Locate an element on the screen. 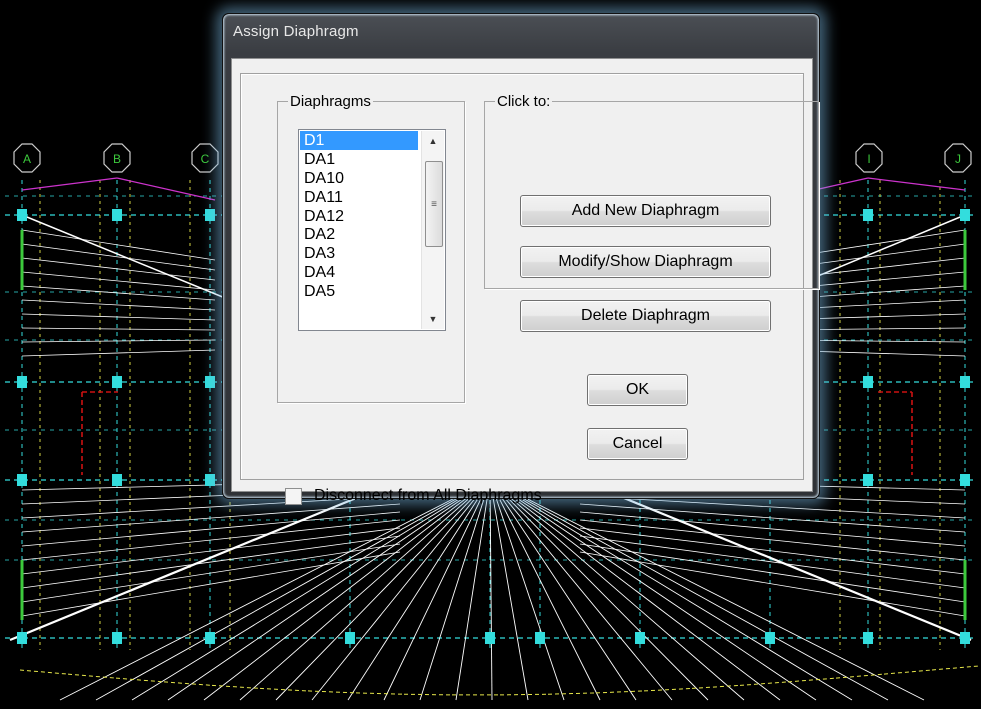 This screenshot has width=981, height=709. diaphragm-list-item: DA3 is located at coordinates (359, 253).